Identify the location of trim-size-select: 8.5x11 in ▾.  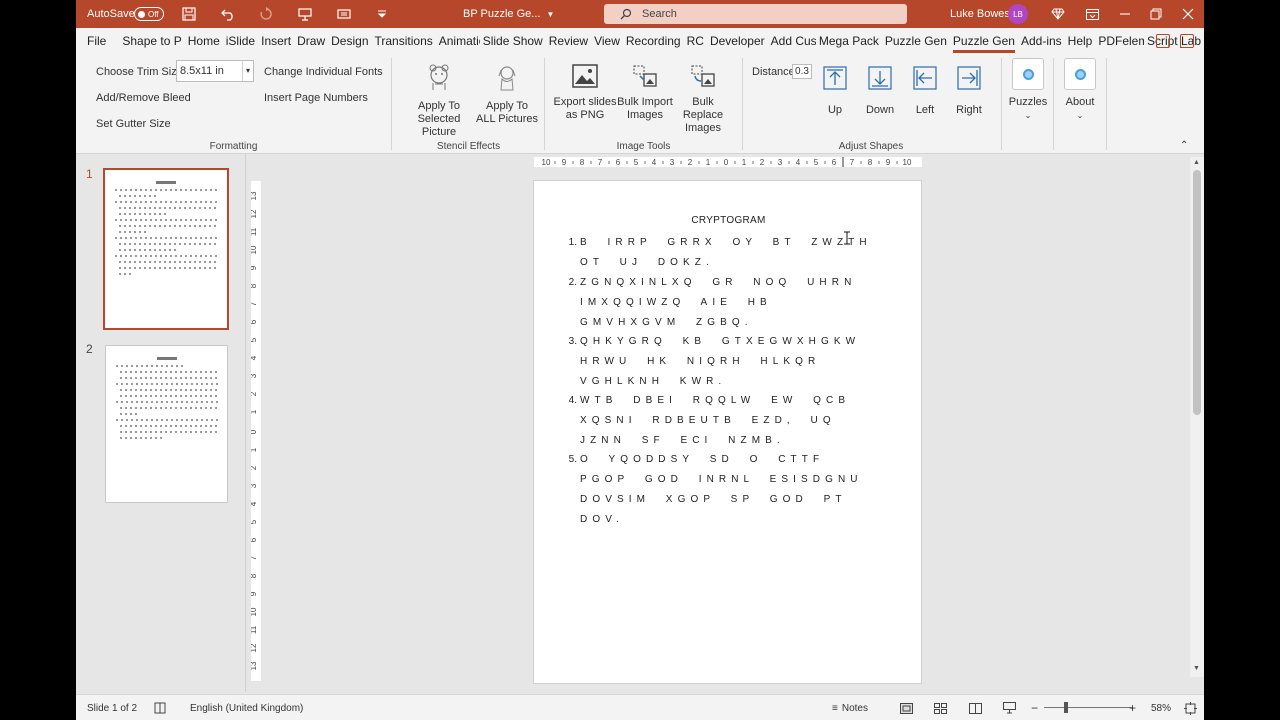
(215, 71).